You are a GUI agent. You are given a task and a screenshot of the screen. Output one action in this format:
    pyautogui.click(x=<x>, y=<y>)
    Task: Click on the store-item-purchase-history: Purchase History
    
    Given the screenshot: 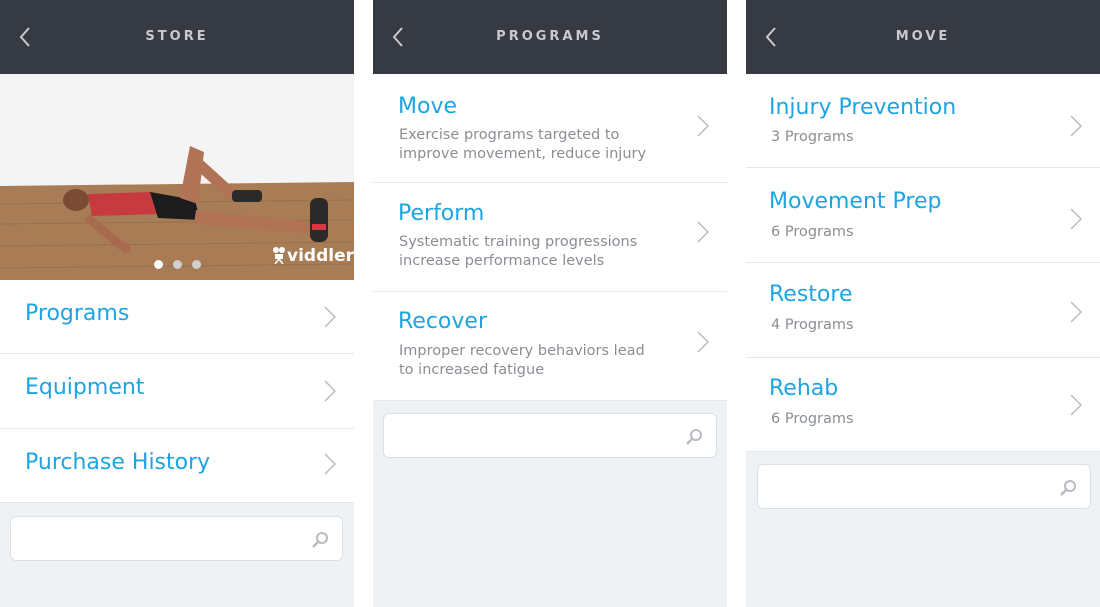 What is the action you would take?
    pyautogui.click(x=177, y=466)
    